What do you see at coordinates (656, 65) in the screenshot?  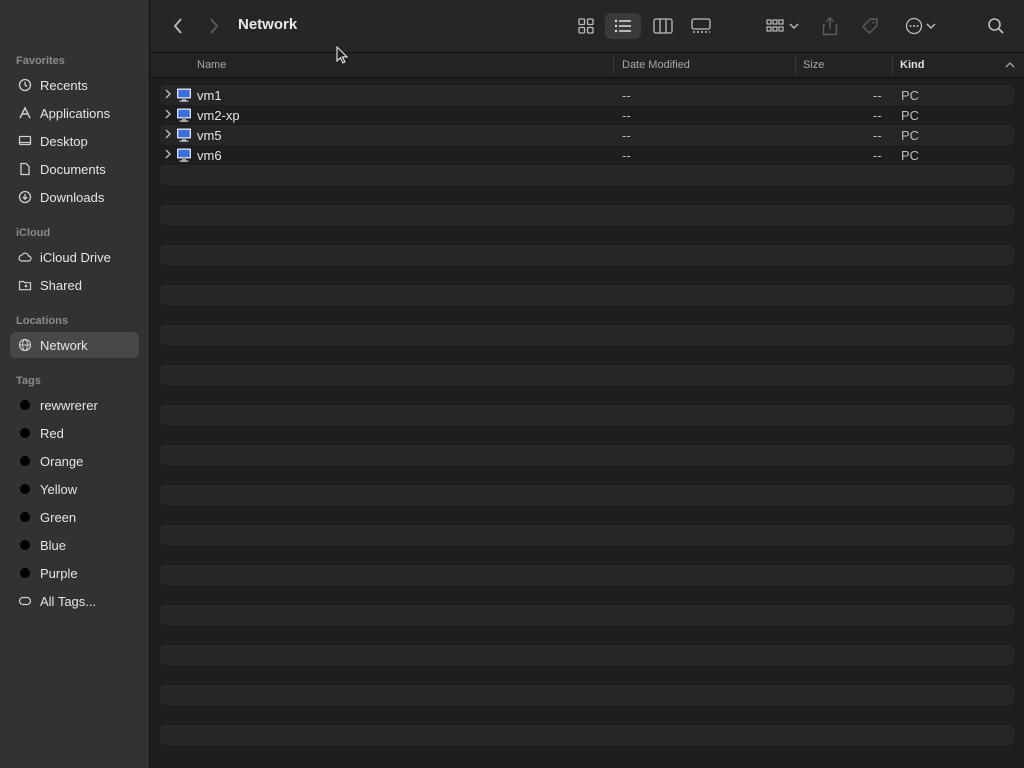 I see `column-date-modified: Date Modified` at bounding box center [656, 65].